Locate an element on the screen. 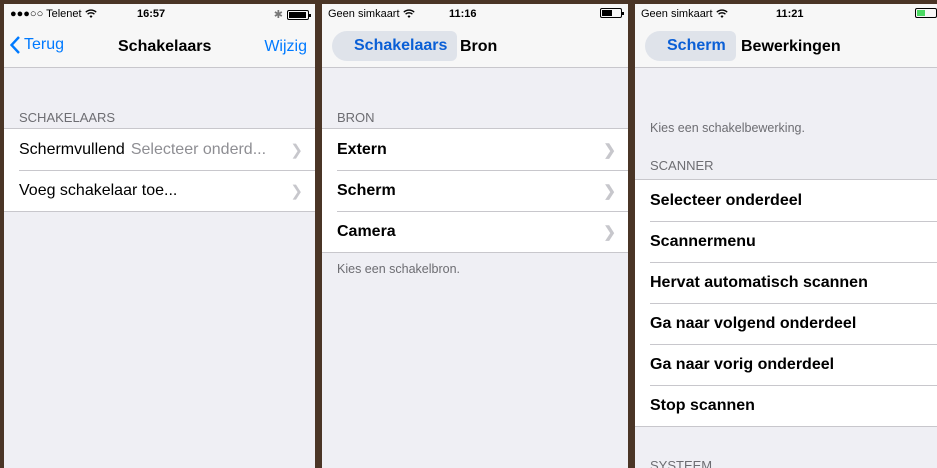 The width and height of the screenshot is (937, 468). list-item-label: Selecteer onderdeel is located at coordinates (726, 200).